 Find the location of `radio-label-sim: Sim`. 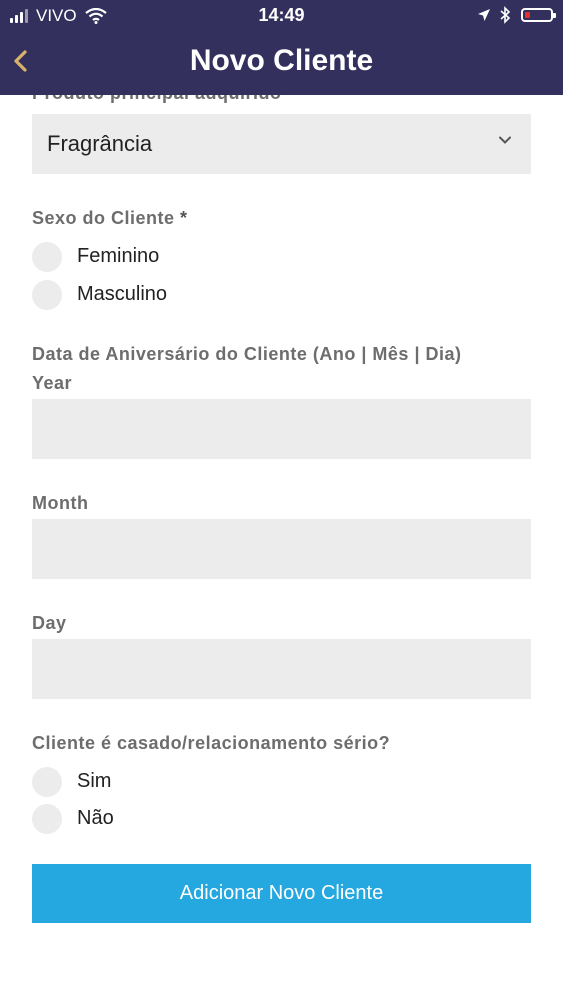

radio-label-sim: Sim is located at coordinates (94, 781).